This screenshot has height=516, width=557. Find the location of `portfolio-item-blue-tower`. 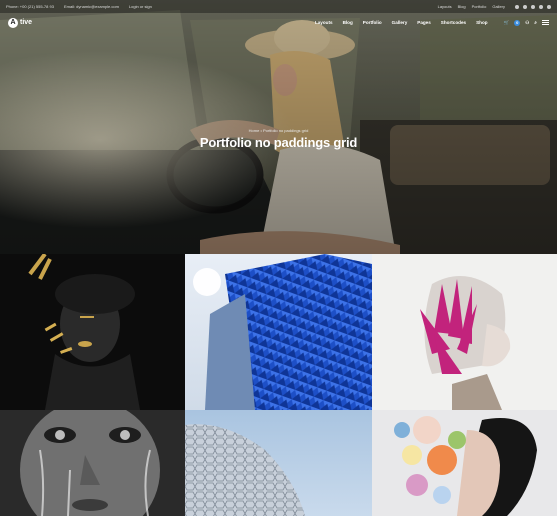

portfolio-item-blue-tower is located at coordinates (278, 332).